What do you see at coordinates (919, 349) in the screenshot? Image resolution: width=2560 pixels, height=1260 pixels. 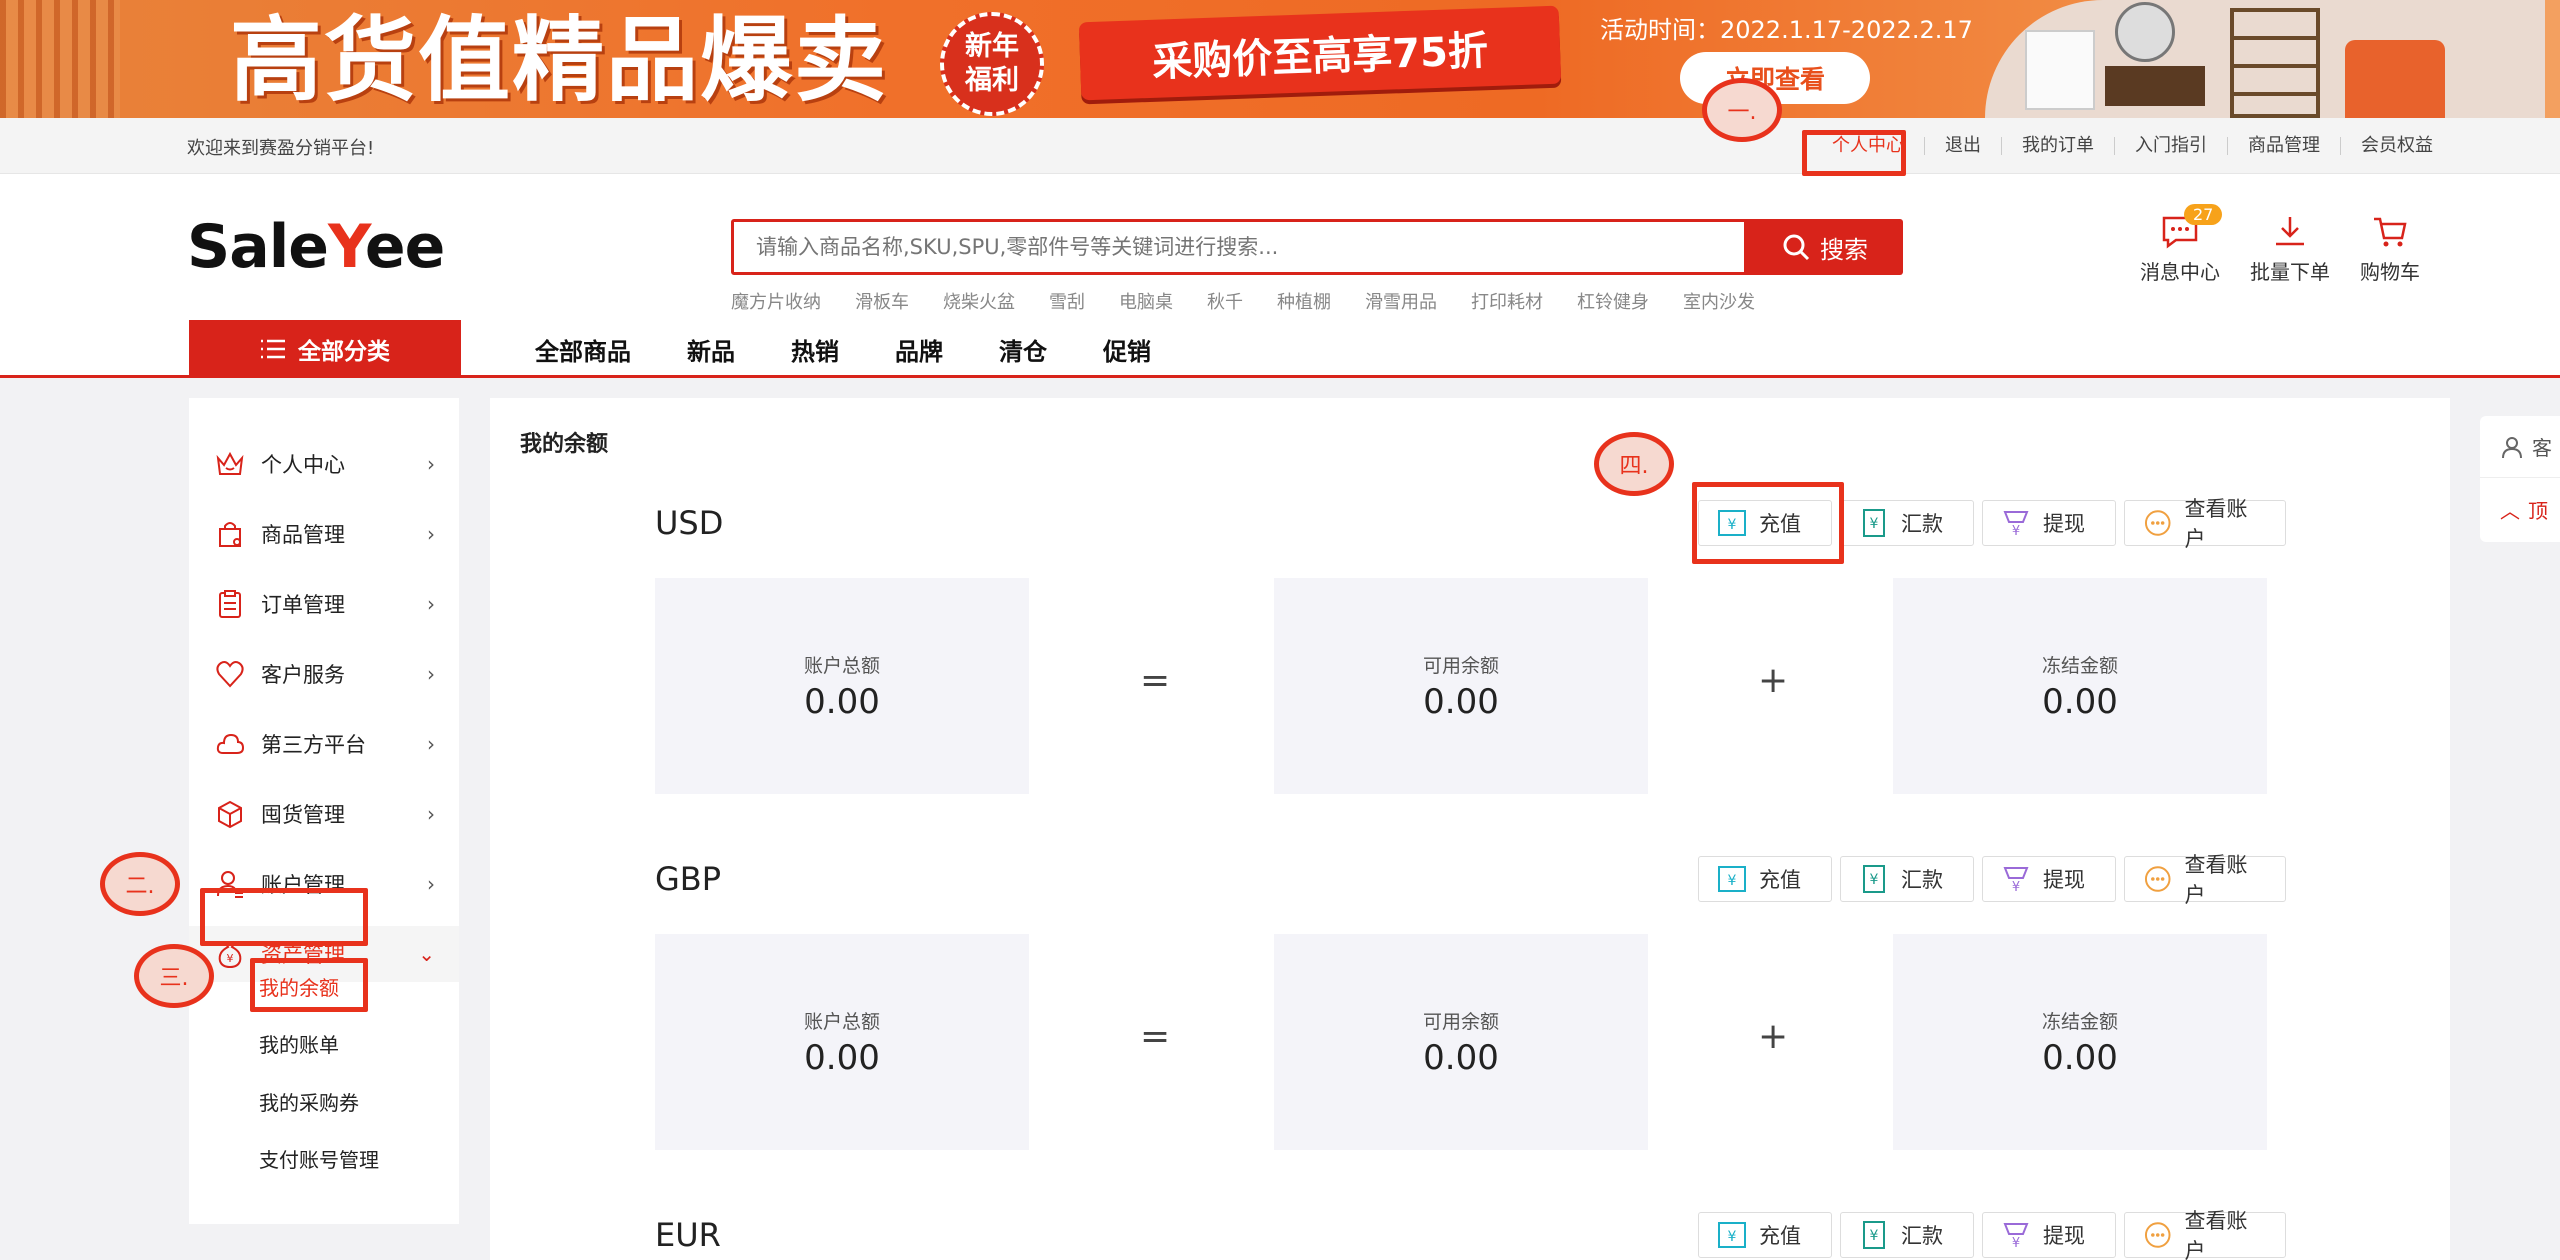 I see `nav-brand: 品牌` at bounding box center [919, 349].